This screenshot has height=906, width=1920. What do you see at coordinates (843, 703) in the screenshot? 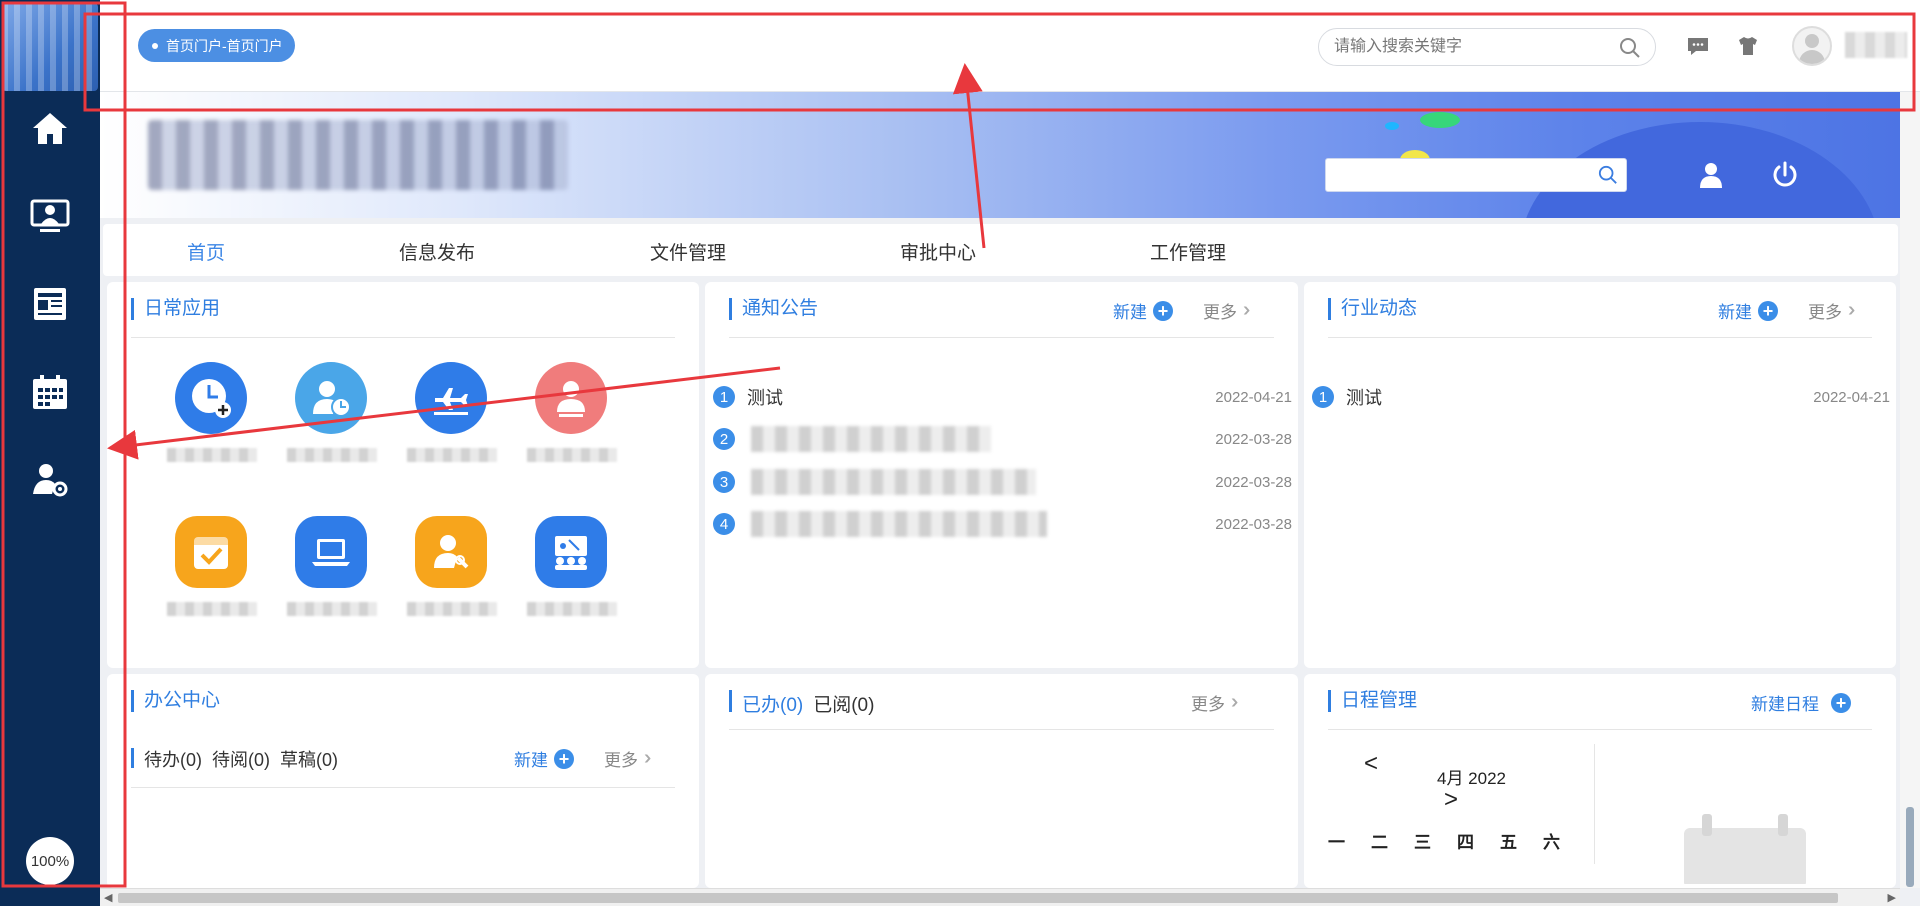
I see `tab-read: 已阅(0)` at bounding box center [843, 703].